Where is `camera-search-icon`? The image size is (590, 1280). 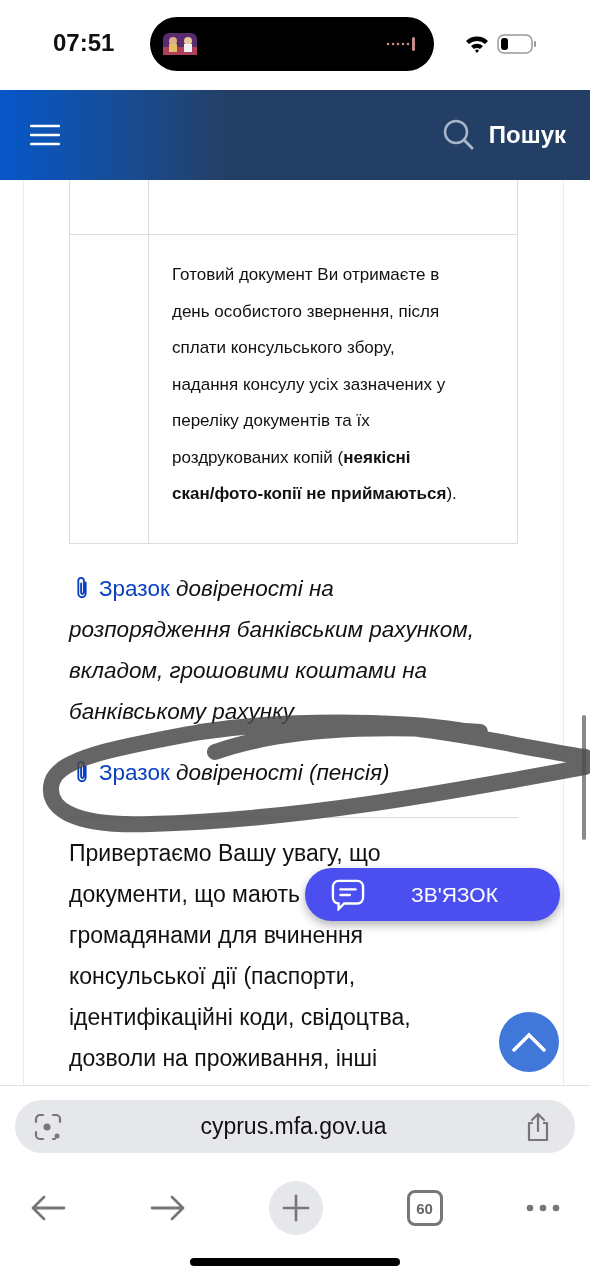 camera-search-icon is located at coordinates (48, 1126).